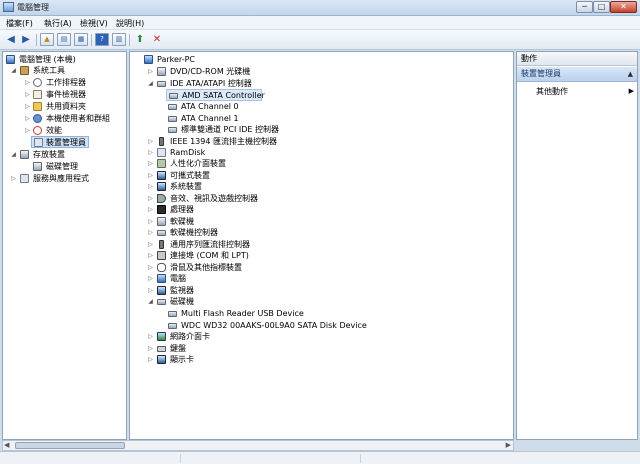 Image resolution: width=640 pixels, height=464 pixels. What do you see at coordinates (324, 301) in the screenshot?
I see `device-category-disk-drives: ◢ 磁碟機` at bounding box center [324, 301].